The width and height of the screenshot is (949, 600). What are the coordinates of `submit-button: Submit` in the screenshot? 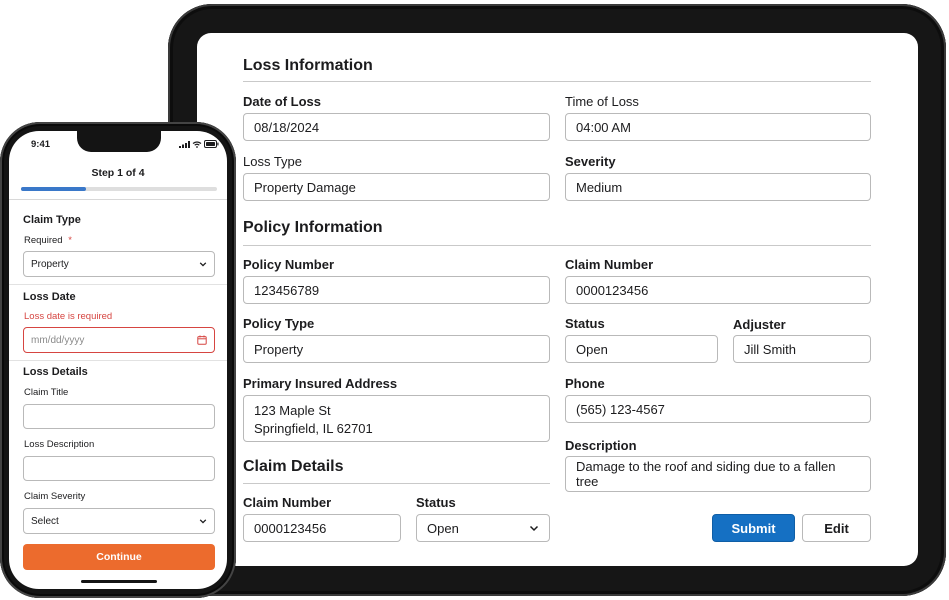 It's located at (753, 528).